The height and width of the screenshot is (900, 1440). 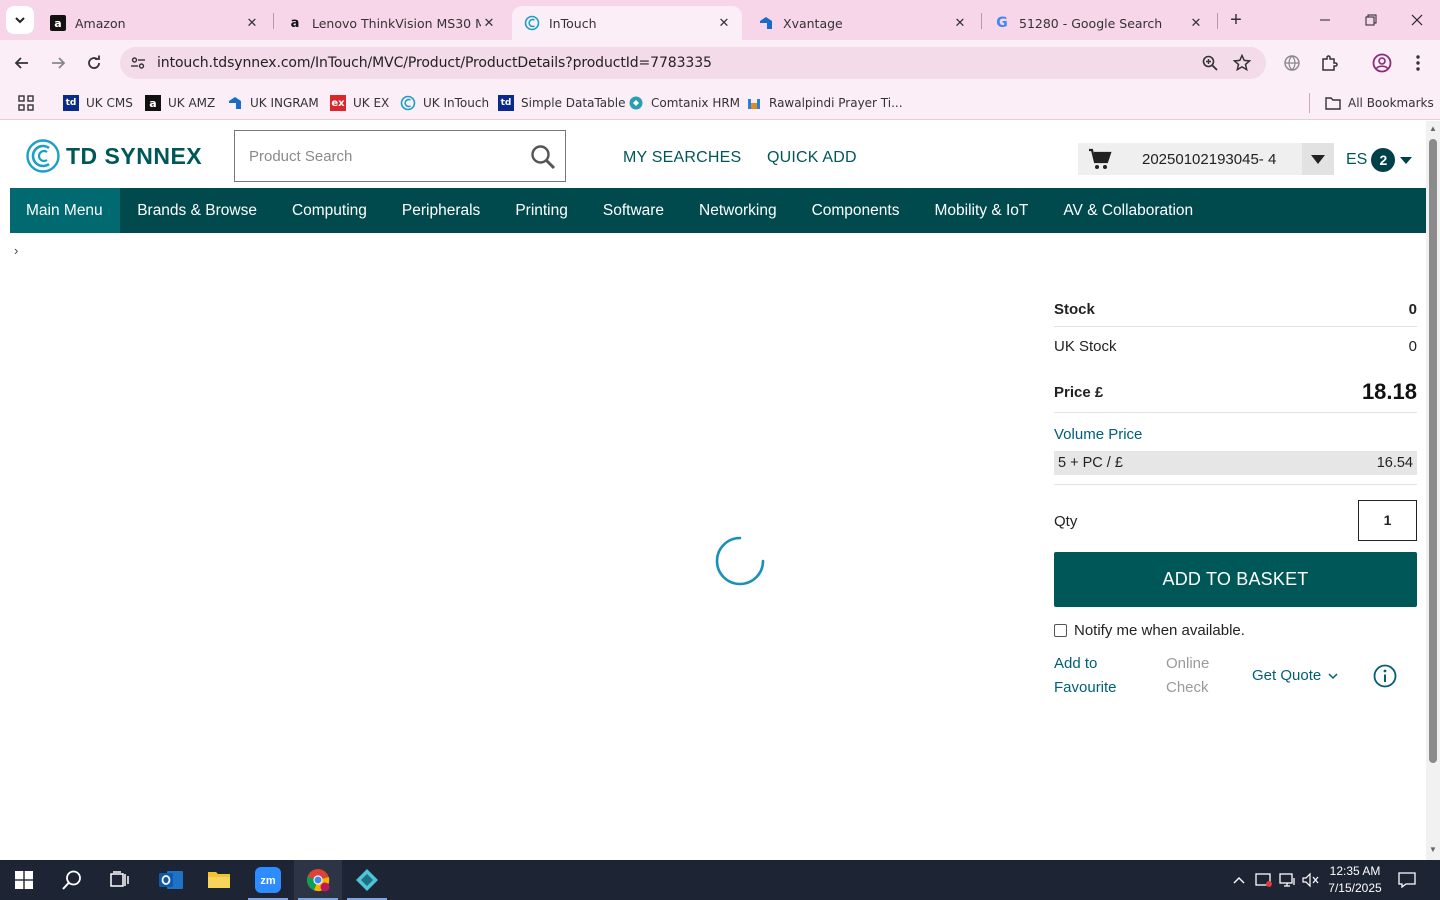 I want to click on scroll-thumb, so click(x=1433, y=451).